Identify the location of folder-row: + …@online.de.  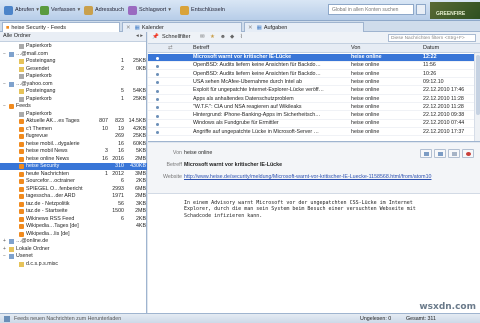
(73, 241).